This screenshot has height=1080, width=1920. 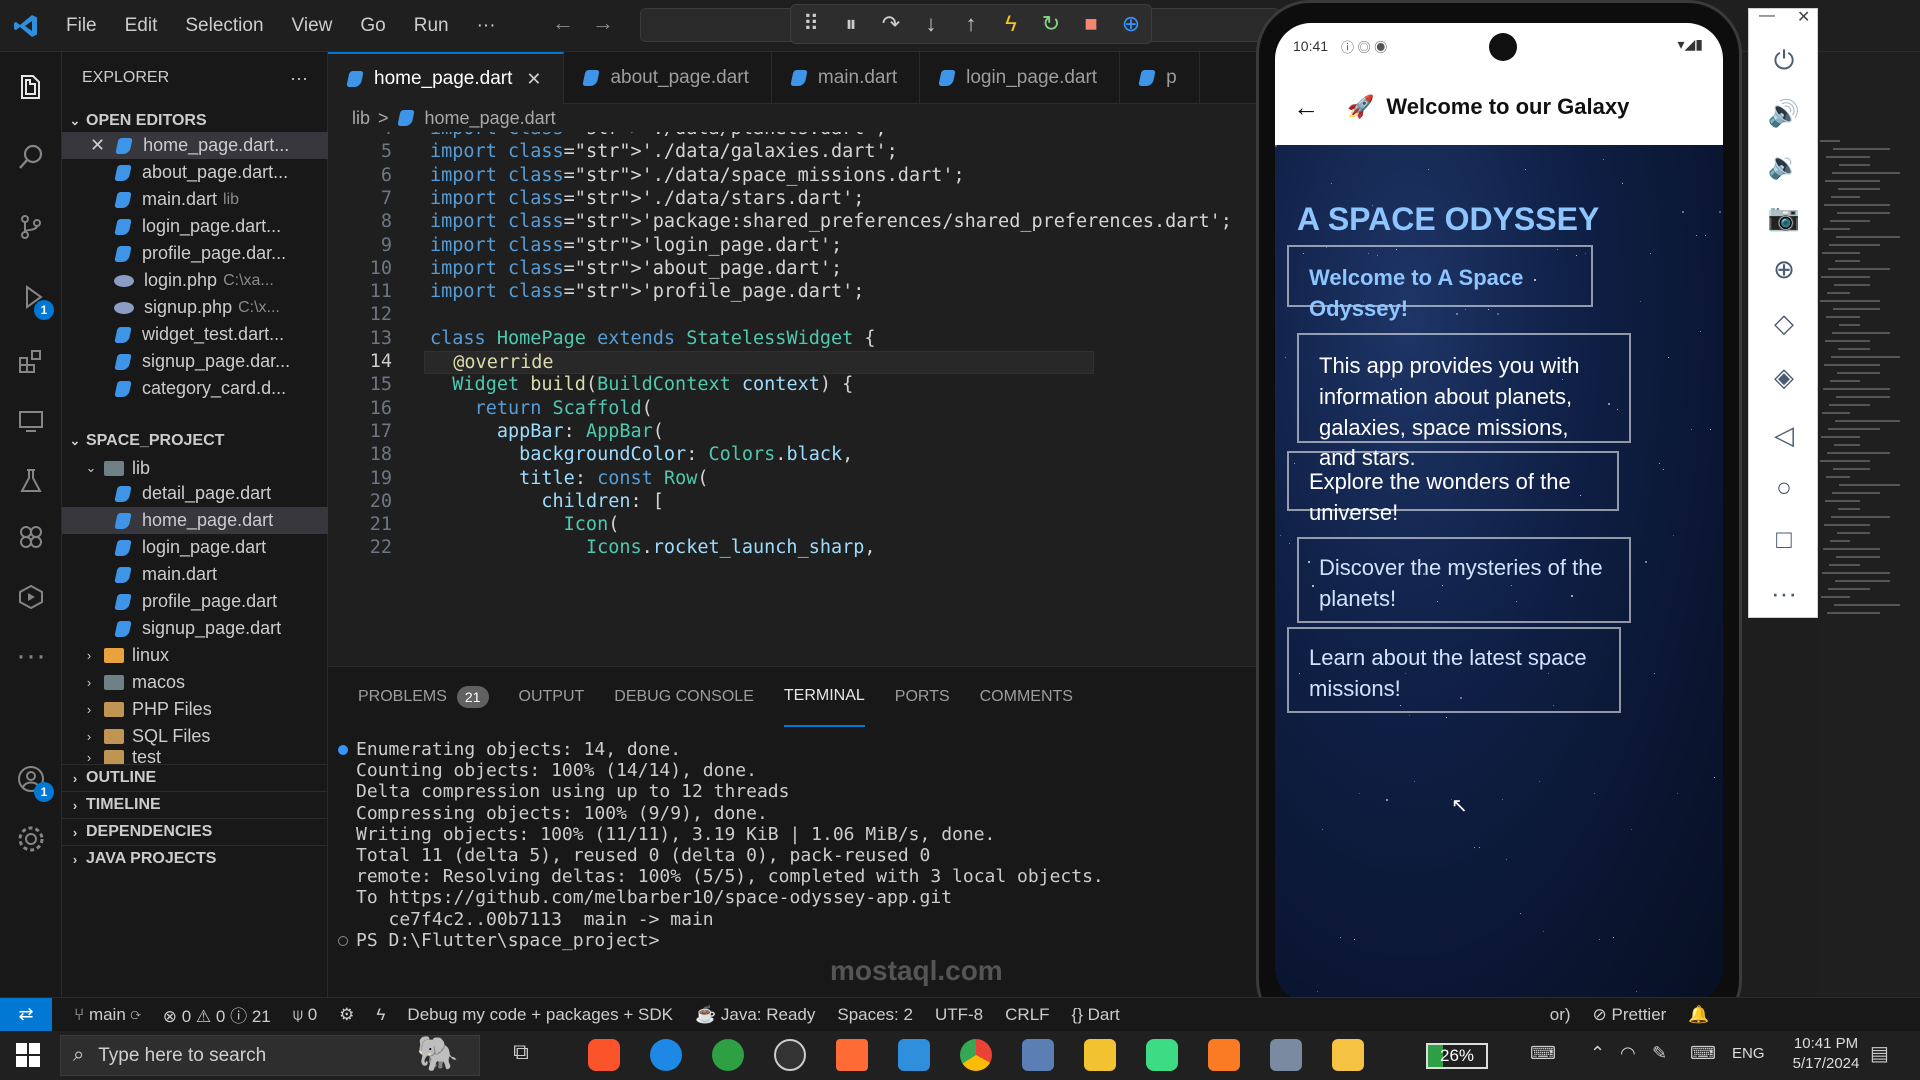 I want to click on sidebar-section: › DEPENDENCIES, so click(x=195, y=831).